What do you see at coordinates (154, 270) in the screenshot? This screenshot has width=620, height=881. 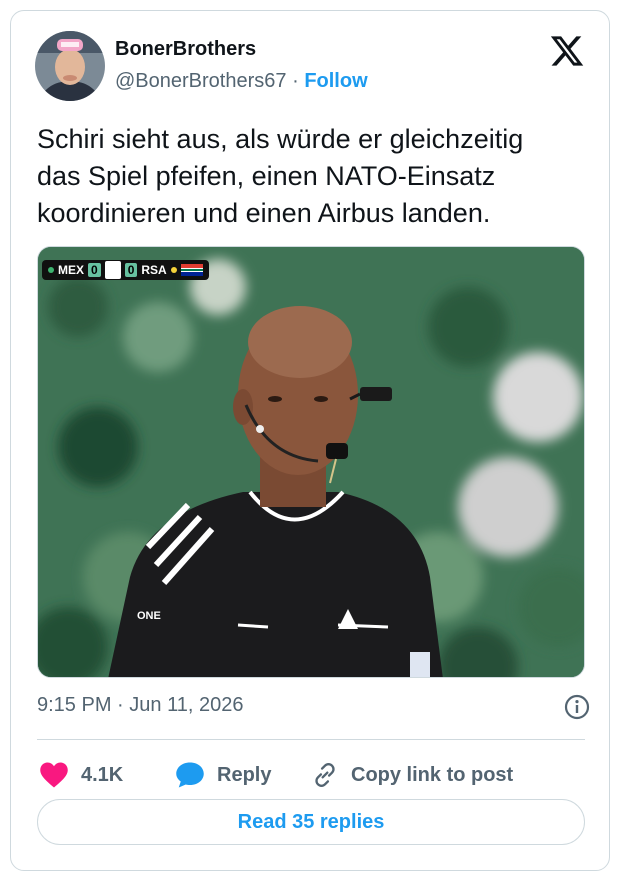 I see `scorebug-away-team: RSA` at bounding box center [154, 270].